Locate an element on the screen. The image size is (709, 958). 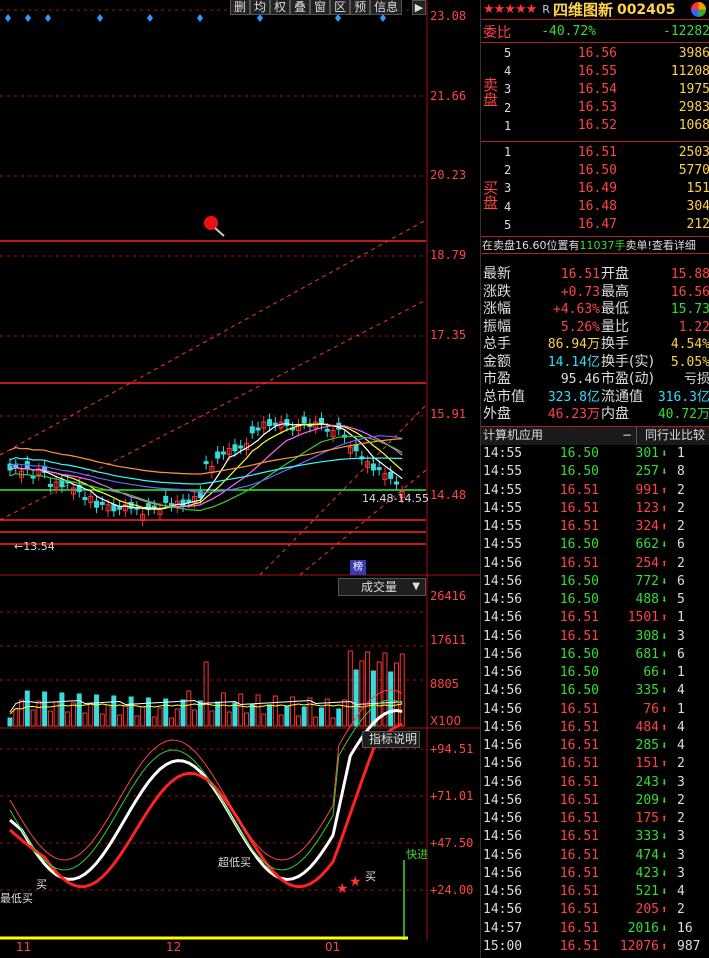
ranking-badge: 榜 is located at coordinates (358, 567).